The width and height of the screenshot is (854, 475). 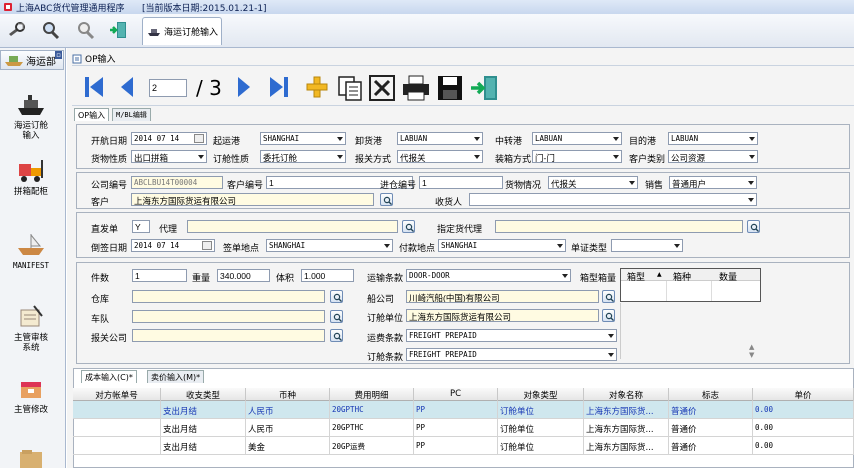 I want to click on weight-label: 重量, so click(x=201, y=279).